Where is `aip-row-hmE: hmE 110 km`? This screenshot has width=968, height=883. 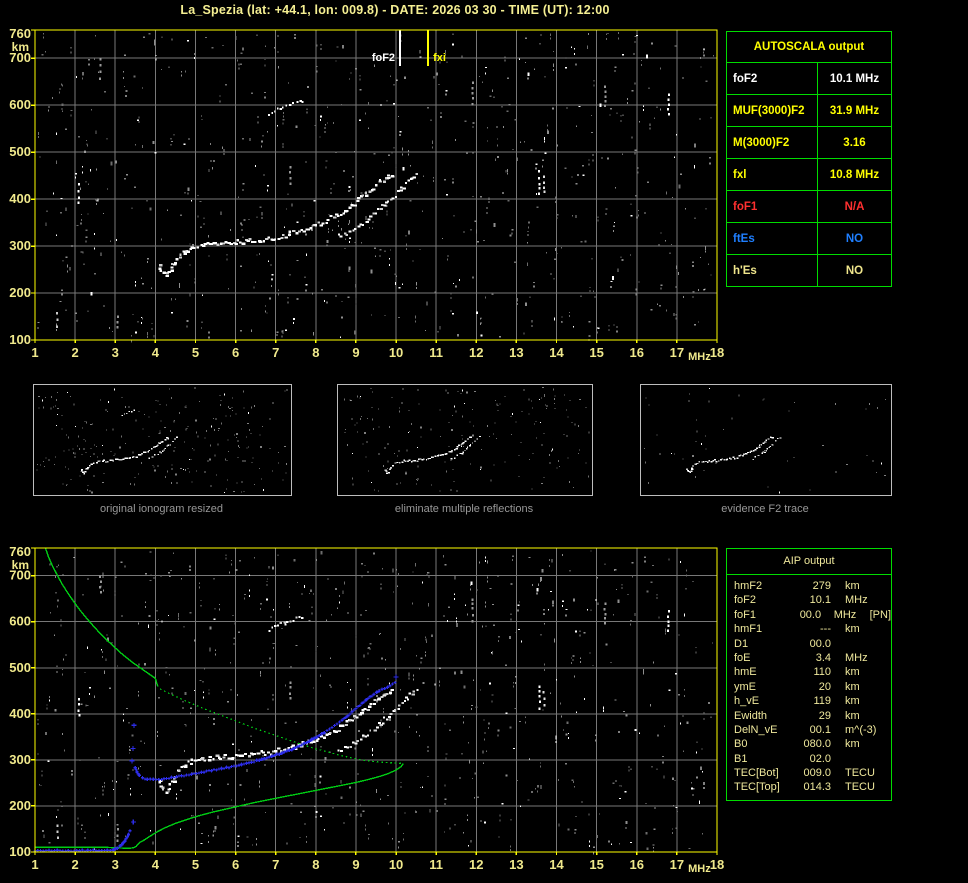 aip-row-hmE: hmE 110 km is located at coordinates (809, 672).